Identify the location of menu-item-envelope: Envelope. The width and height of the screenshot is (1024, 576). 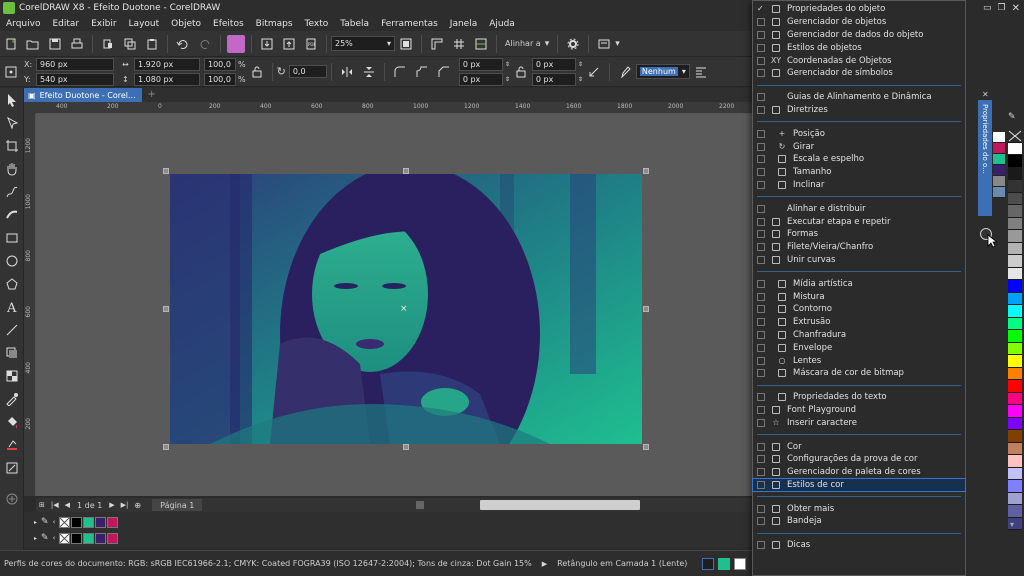
(859, 347).